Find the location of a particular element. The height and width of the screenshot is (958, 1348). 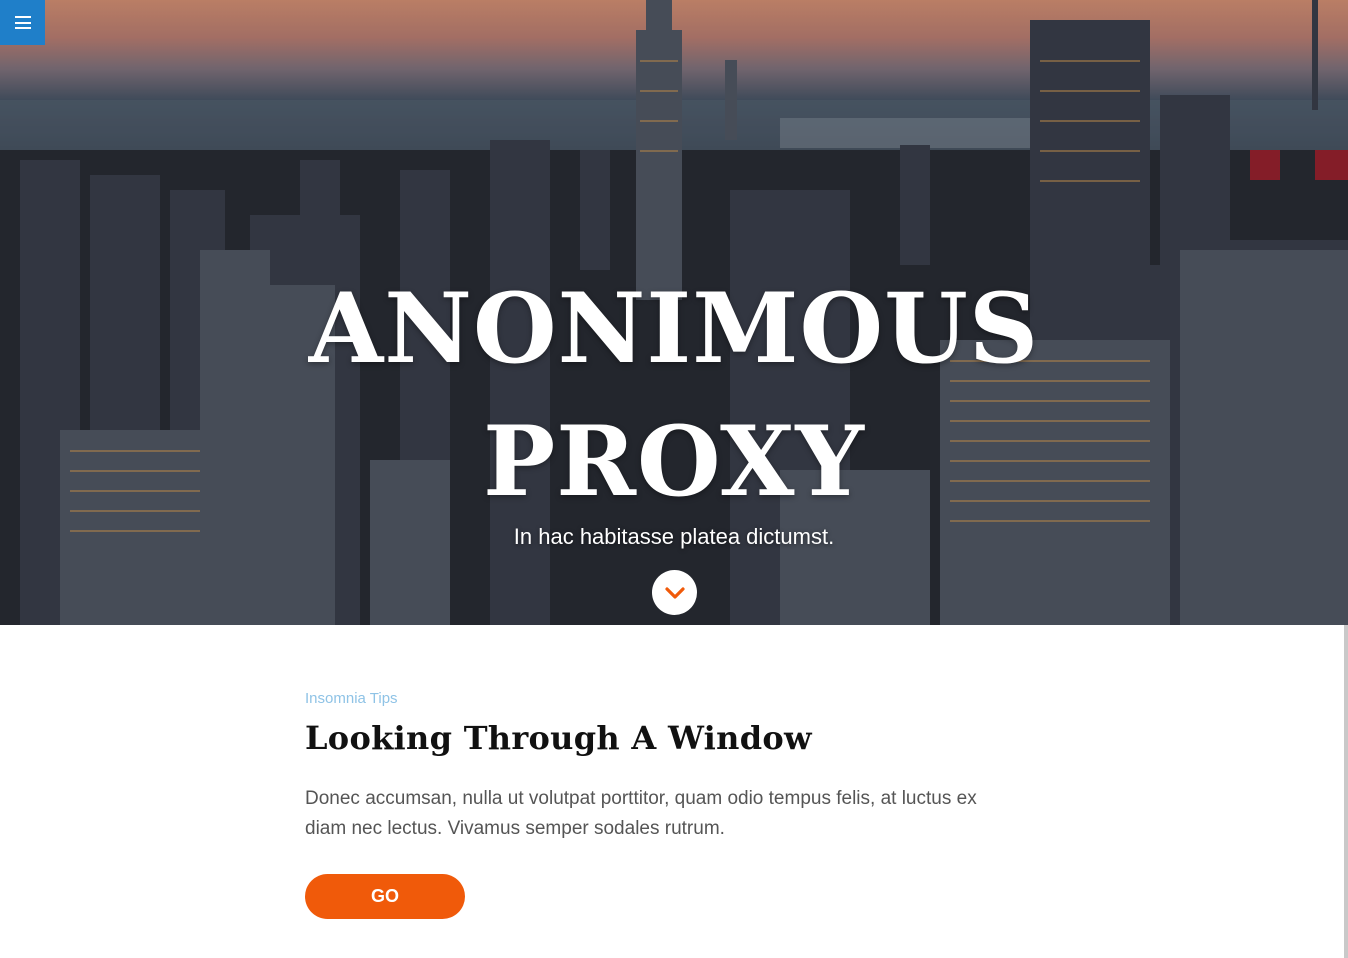

hamburger-menu-icon is located at coordinates (22, 22).